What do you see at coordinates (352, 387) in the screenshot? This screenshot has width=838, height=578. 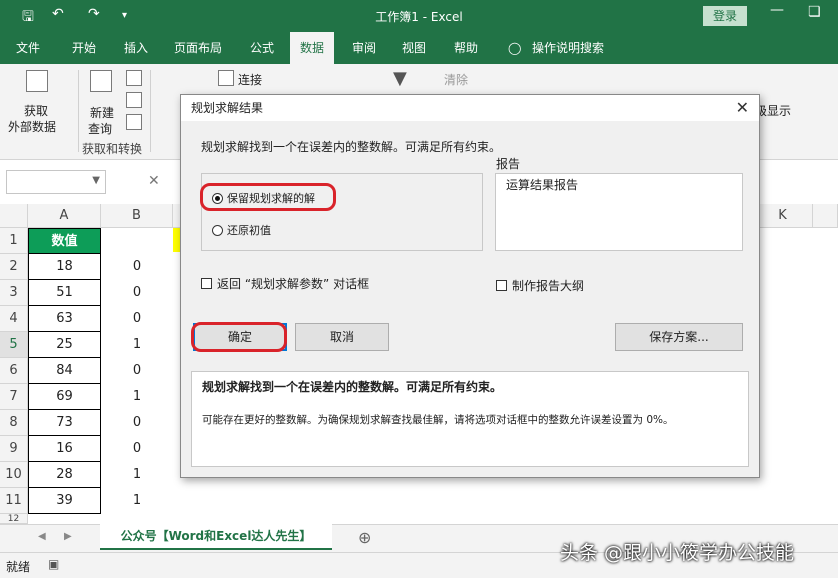 I see `result-title: 规划求解找到一个在误差内的整数解。可满足所有约束。` at bounding box center [352, 387].